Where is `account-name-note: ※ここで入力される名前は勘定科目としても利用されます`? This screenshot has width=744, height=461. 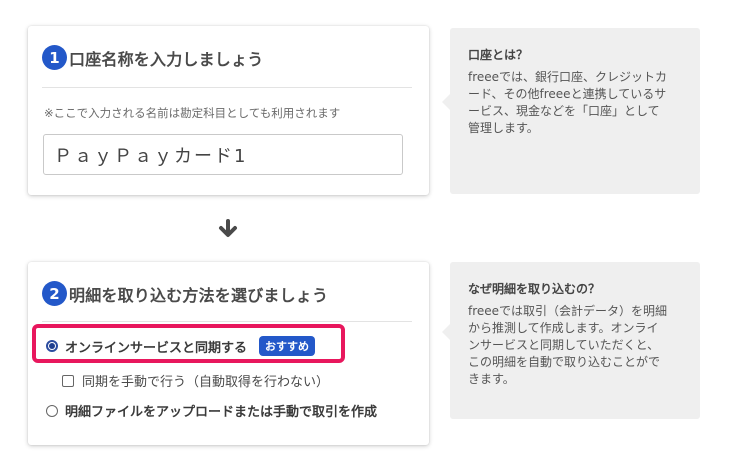
account-name-note: ※ここで入力される名前は勘定科目としても利用されます is located at coordinates (192, 113).